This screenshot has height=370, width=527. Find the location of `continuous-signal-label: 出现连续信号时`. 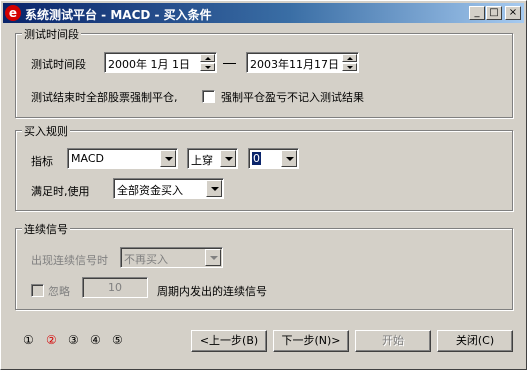

continuous-signal-label: 出现连续信号时 is located at coordinates (69, 260).